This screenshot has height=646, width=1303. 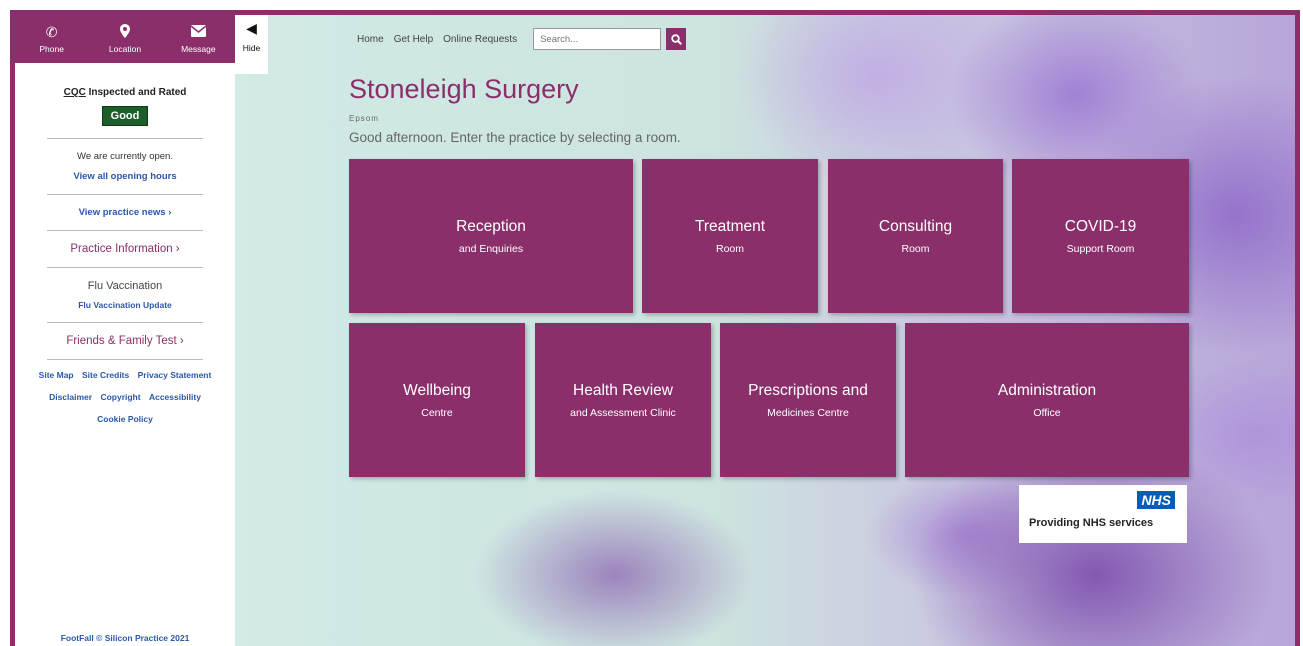 I want to click on nhs-badge: NHS Providing NHS services, so click(x=1103, y=514).